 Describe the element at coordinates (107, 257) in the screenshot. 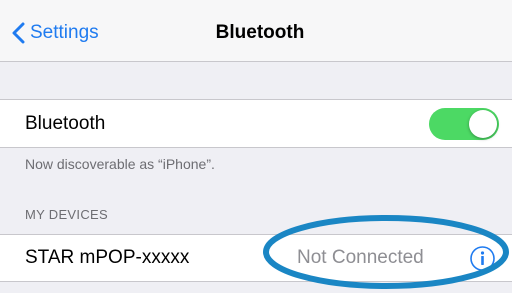

I see `device-name: STAR mPOP-xxxxx` at that location.